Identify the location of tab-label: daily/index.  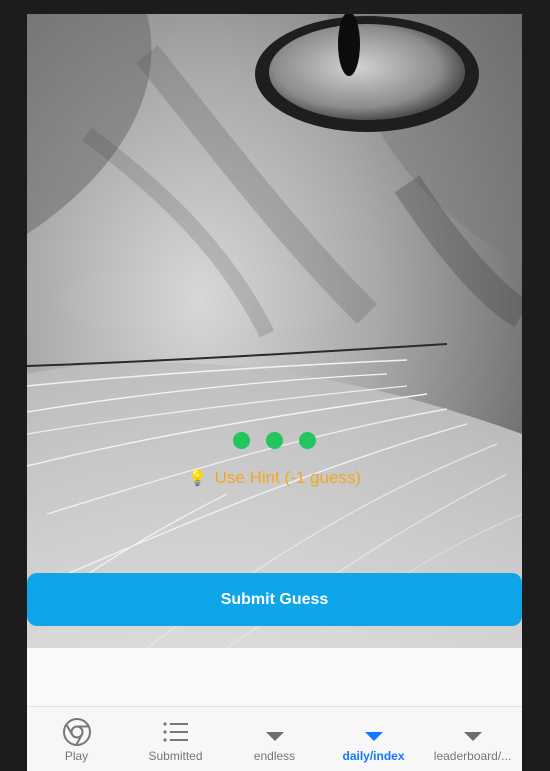
(373, 756).